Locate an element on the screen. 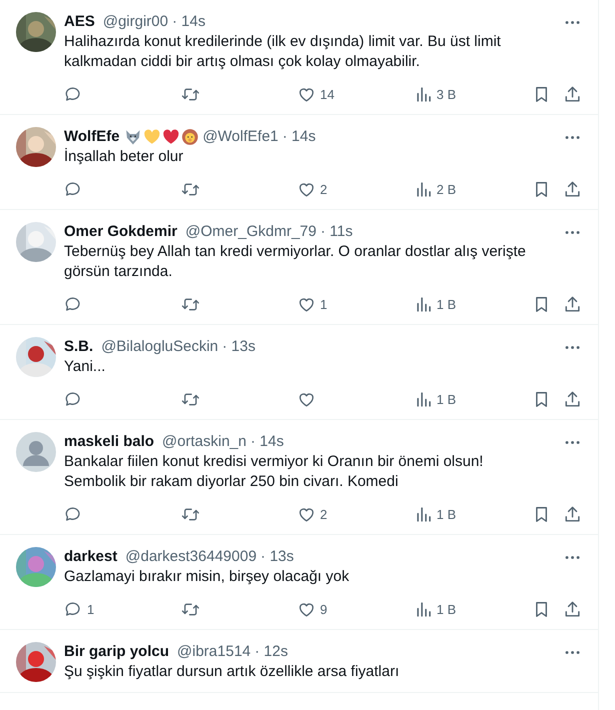 The width and height of the screenshot is (615, 710). post-time: · 11s is located at coordinates (336, 232).